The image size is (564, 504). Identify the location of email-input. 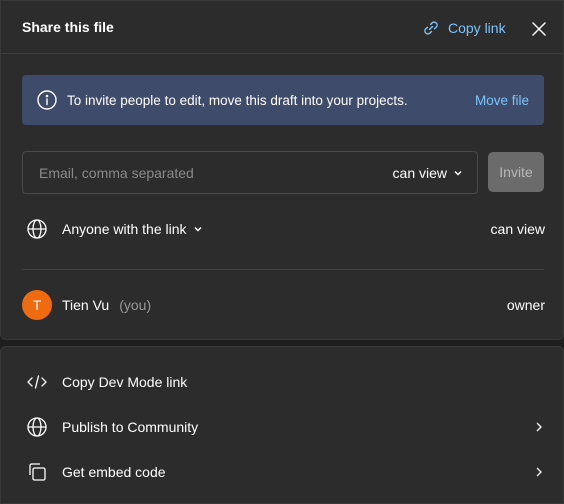
(208, 172).